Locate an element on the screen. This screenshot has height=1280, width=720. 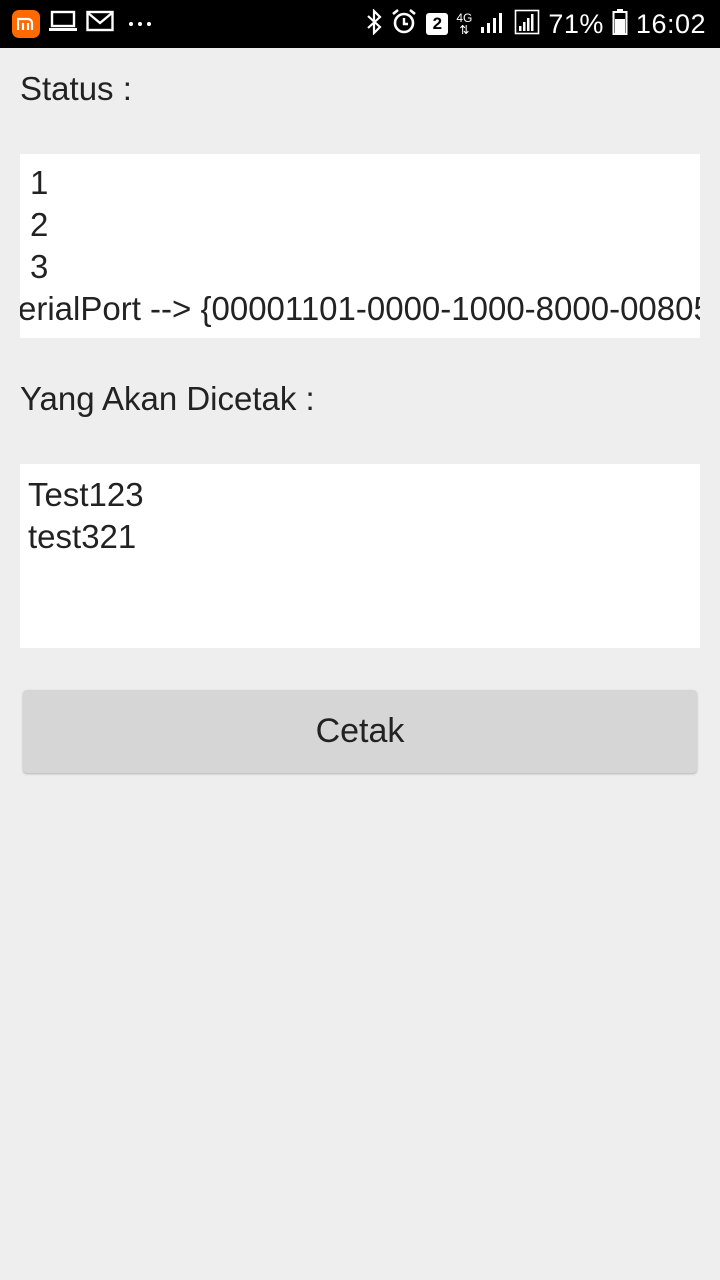
mail-icon is located at coordinates (100, 23).